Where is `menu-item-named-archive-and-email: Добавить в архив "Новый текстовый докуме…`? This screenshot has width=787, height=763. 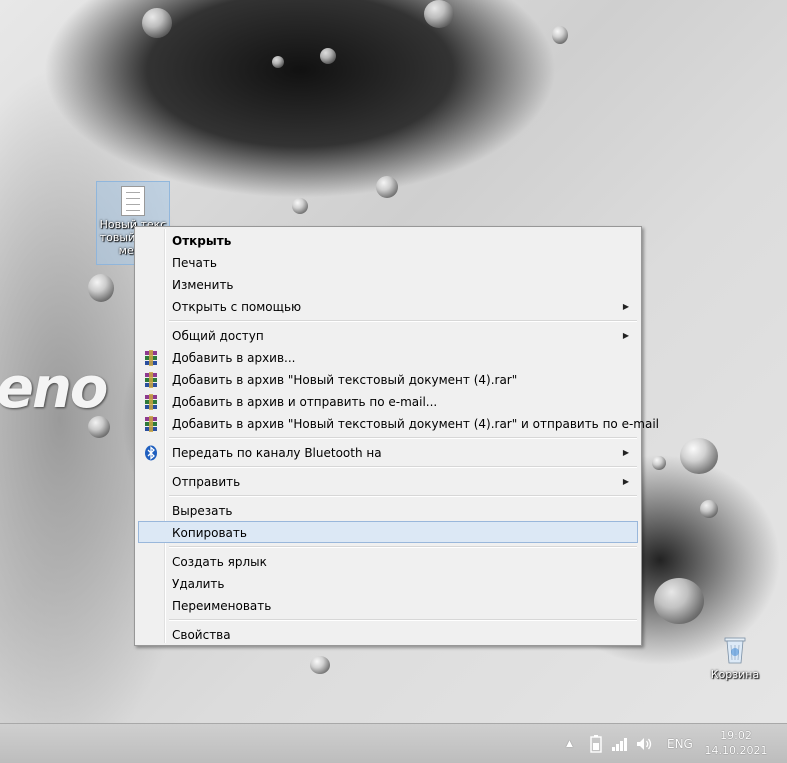
menu-item-named-archive-and-email: Добавить в архив "Новый текстовый докуме… is located at coordinates (398, 423).